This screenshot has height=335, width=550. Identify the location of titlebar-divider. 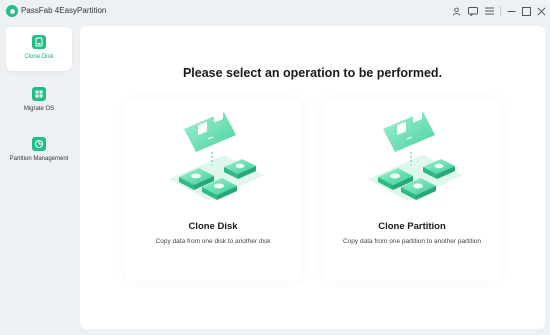
(500, 11).